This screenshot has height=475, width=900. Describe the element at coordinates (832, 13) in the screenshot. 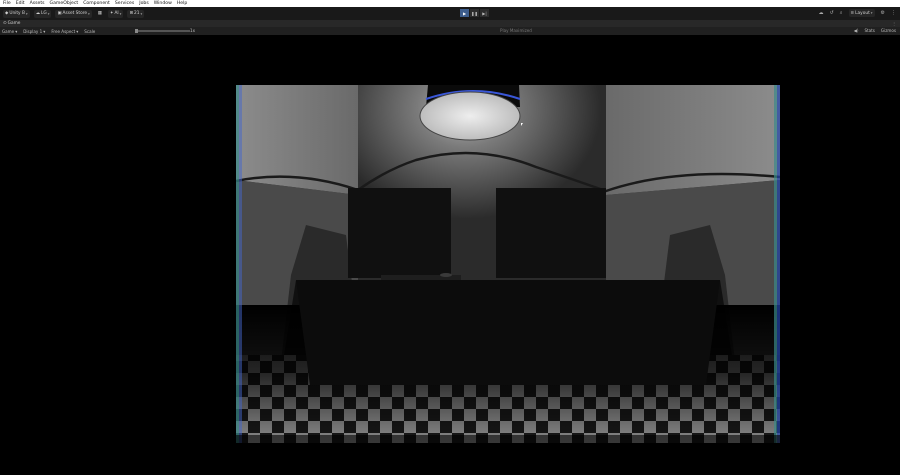

I see `history-icon: ↺` at that location.